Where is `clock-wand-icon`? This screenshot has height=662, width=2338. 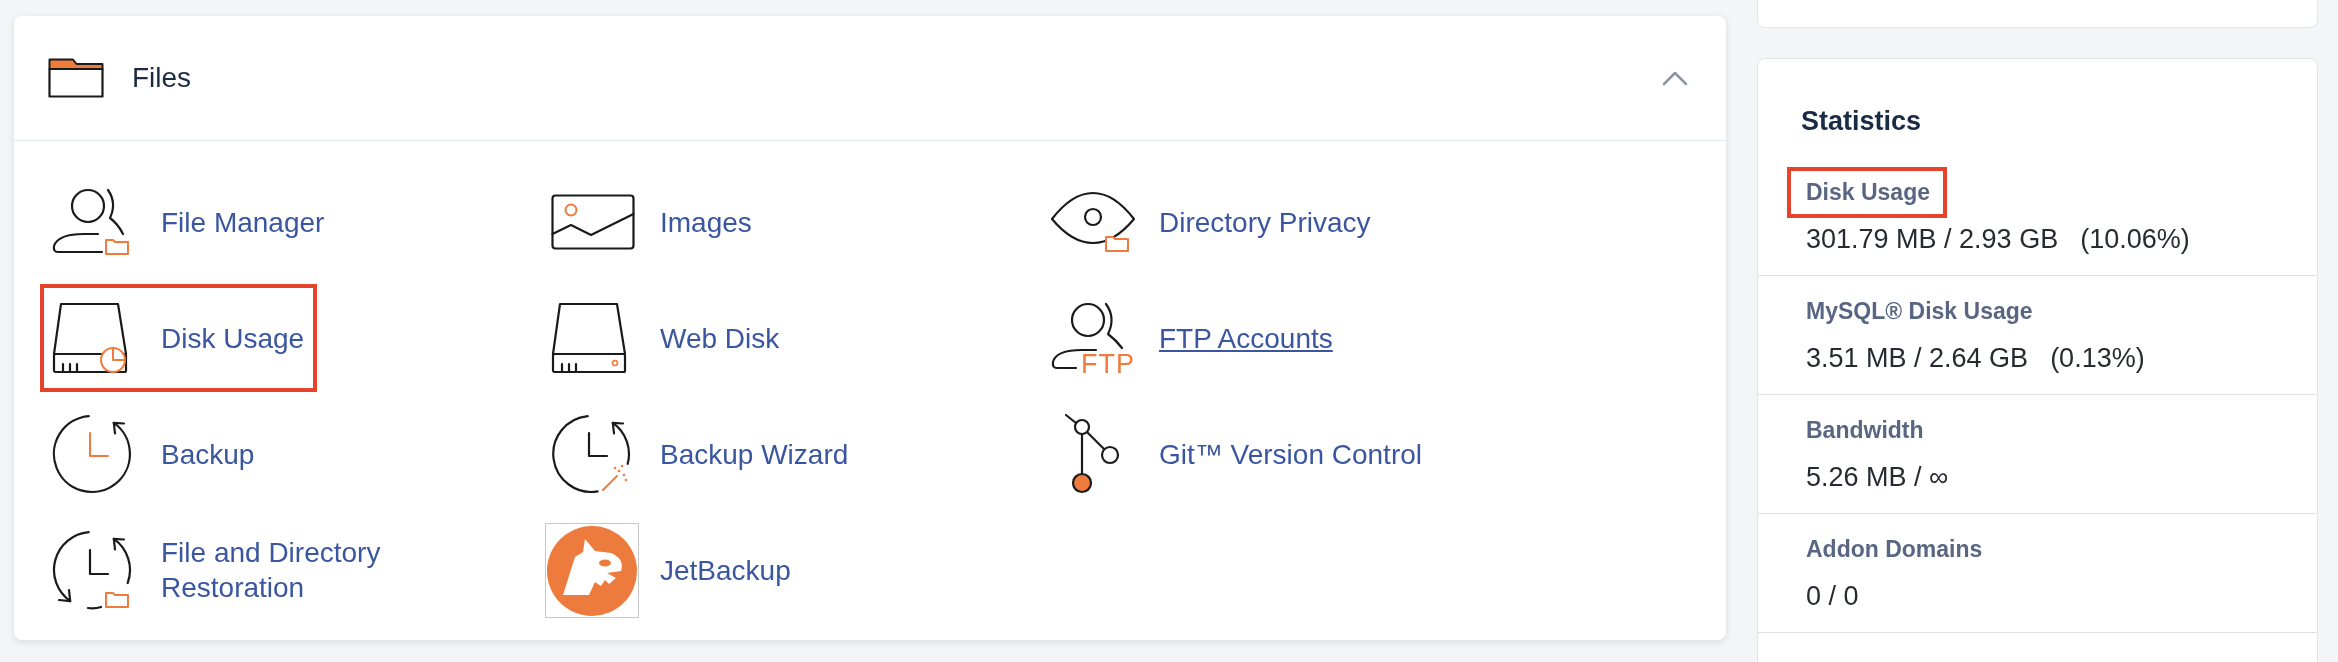
clock-wand-icon is located at coordinates (591, 454).